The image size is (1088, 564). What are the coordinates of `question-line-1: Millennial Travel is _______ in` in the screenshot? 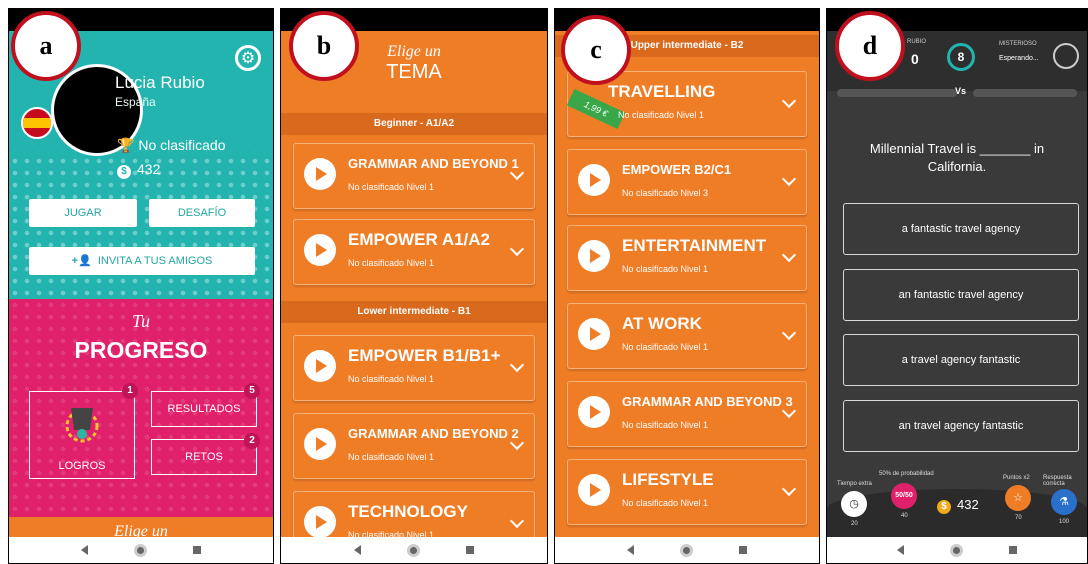 It's located at (957, 148).